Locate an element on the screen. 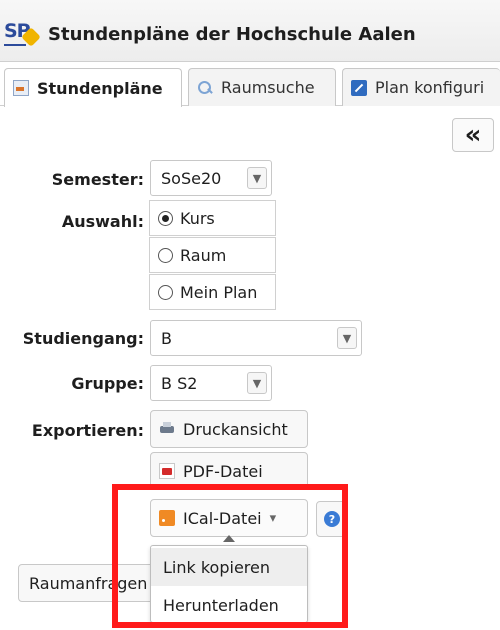  rss-icon is located at coordinates (167, 518).